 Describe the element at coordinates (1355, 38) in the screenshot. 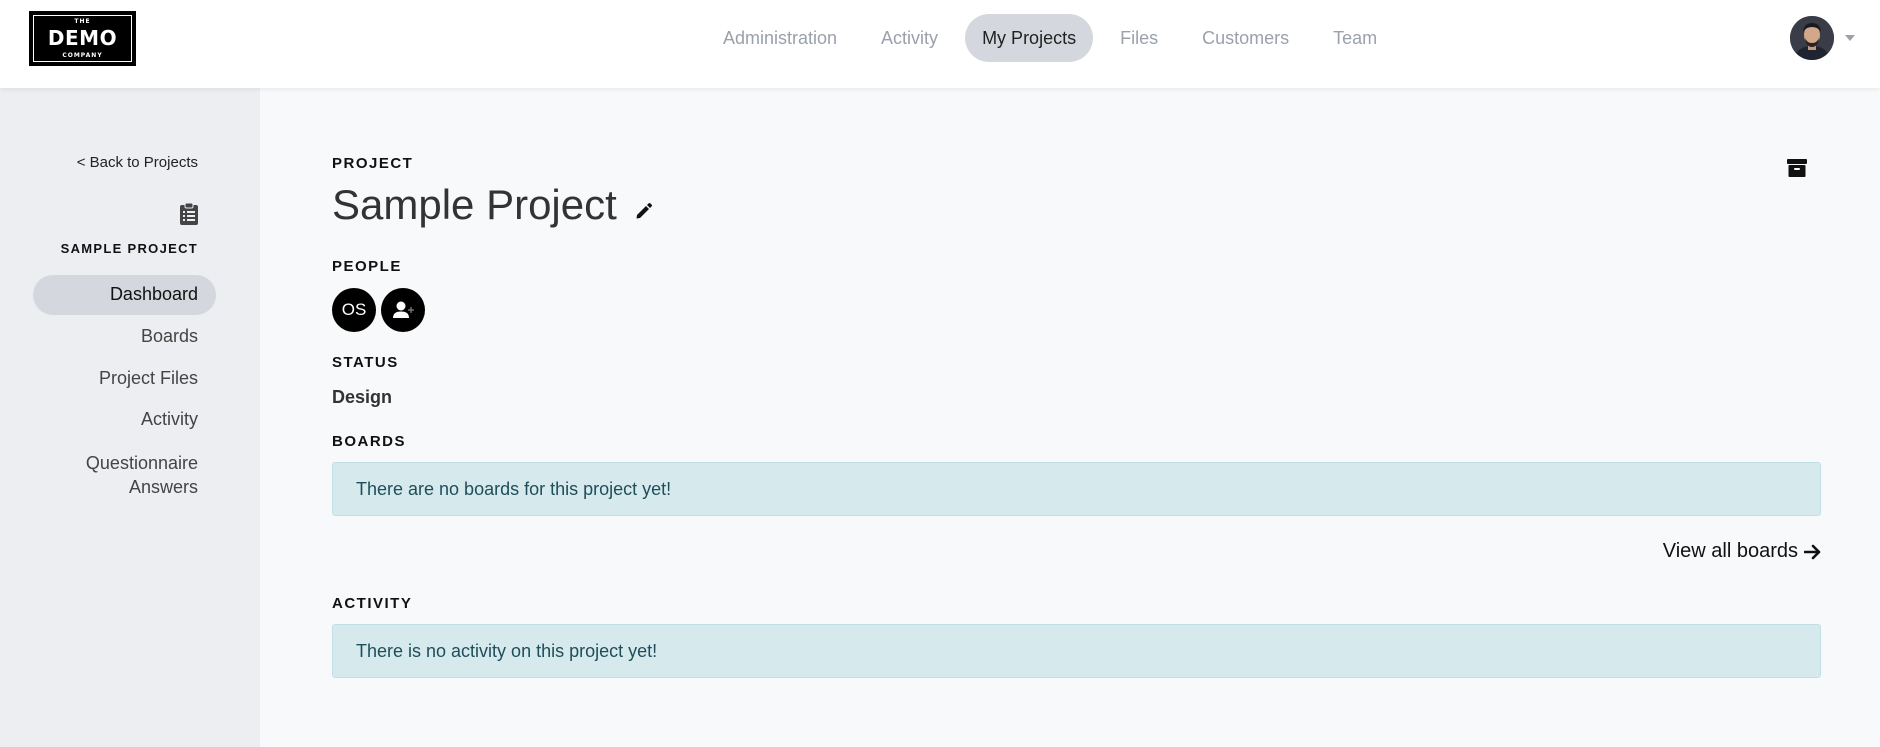

I see `nav-item-team: Team` at that location.